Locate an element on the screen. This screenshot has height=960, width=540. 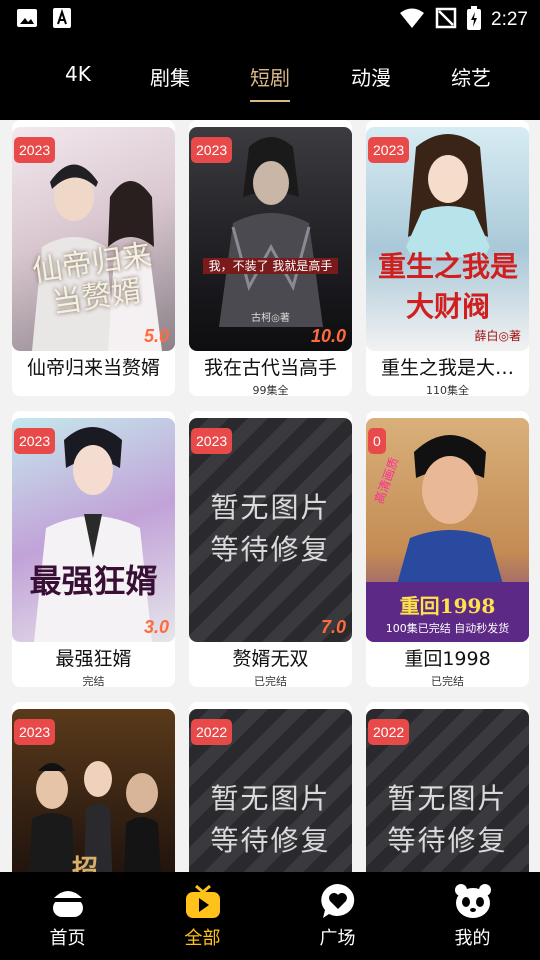
tab-short-drama: 短剧 is located at coordinates (270, 76).